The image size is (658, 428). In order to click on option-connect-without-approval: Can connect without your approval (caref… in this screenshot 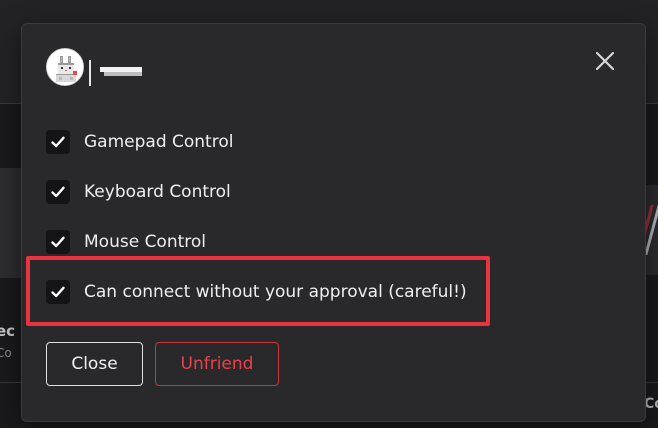, I will do `click(256, 292)`.